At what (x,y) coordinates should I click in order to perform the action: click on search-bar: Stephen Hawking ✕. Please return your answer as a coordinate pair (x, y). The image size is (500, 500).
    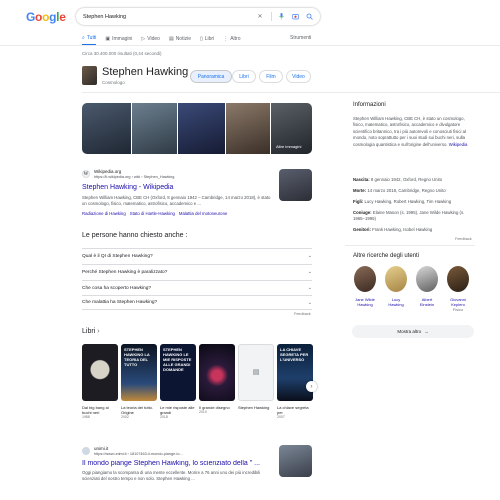
    Looking at the image, I should click on (198, 16).